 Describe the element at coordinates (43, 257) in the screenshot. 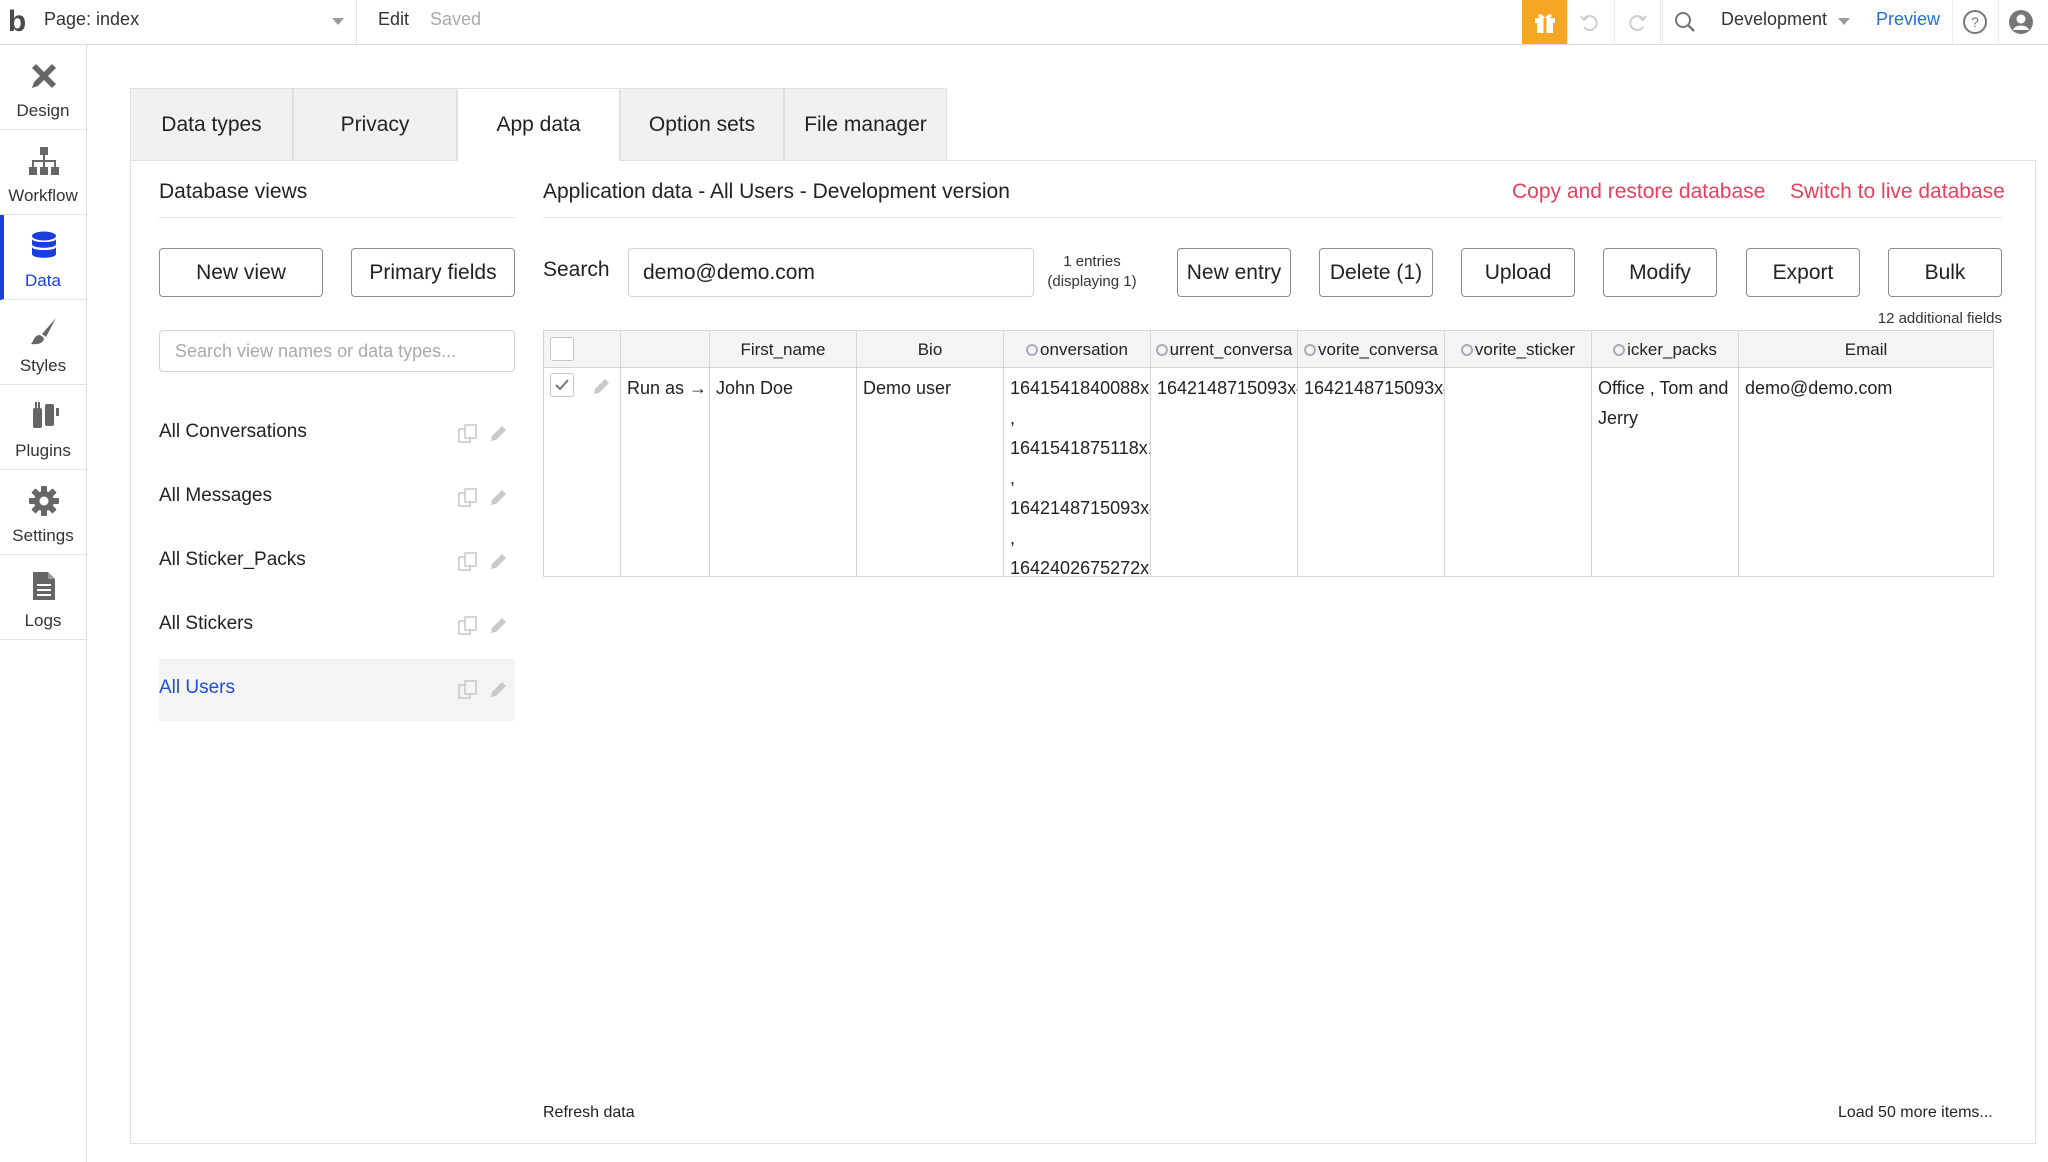

I see `sidebar-item-data: Data` at that location.